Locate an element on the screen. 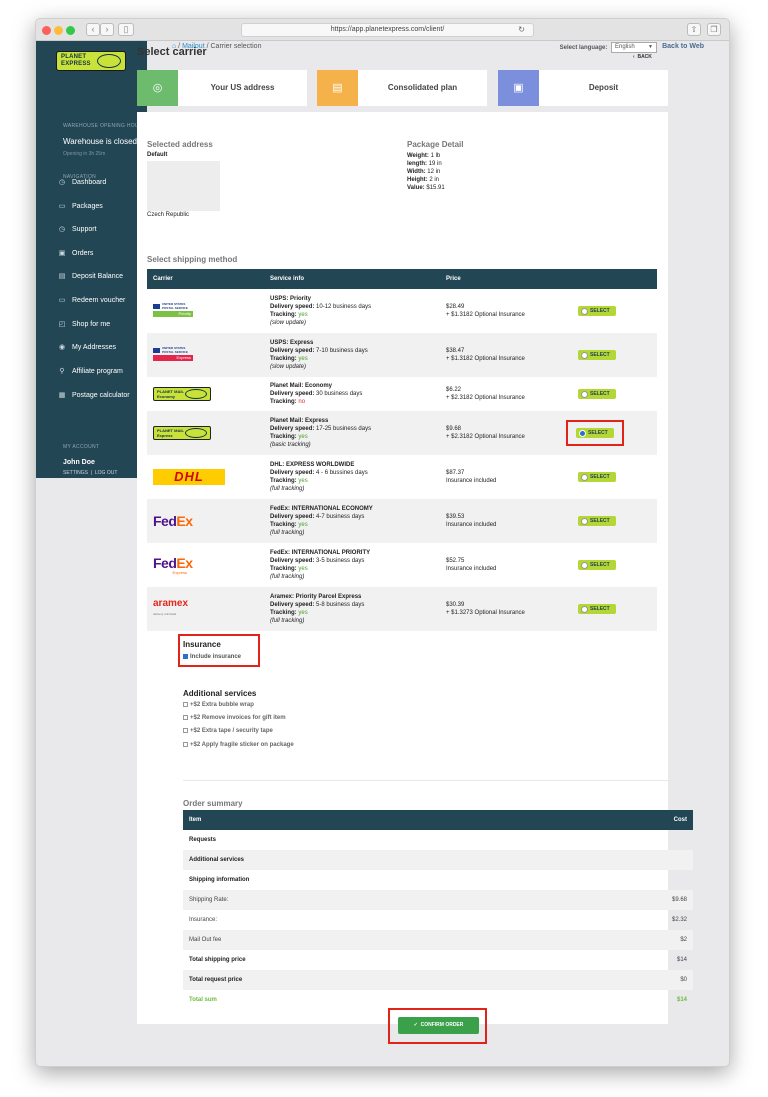 The height and width of the screenshot is (1097, 768). divider is located at coordinates (438, 780).